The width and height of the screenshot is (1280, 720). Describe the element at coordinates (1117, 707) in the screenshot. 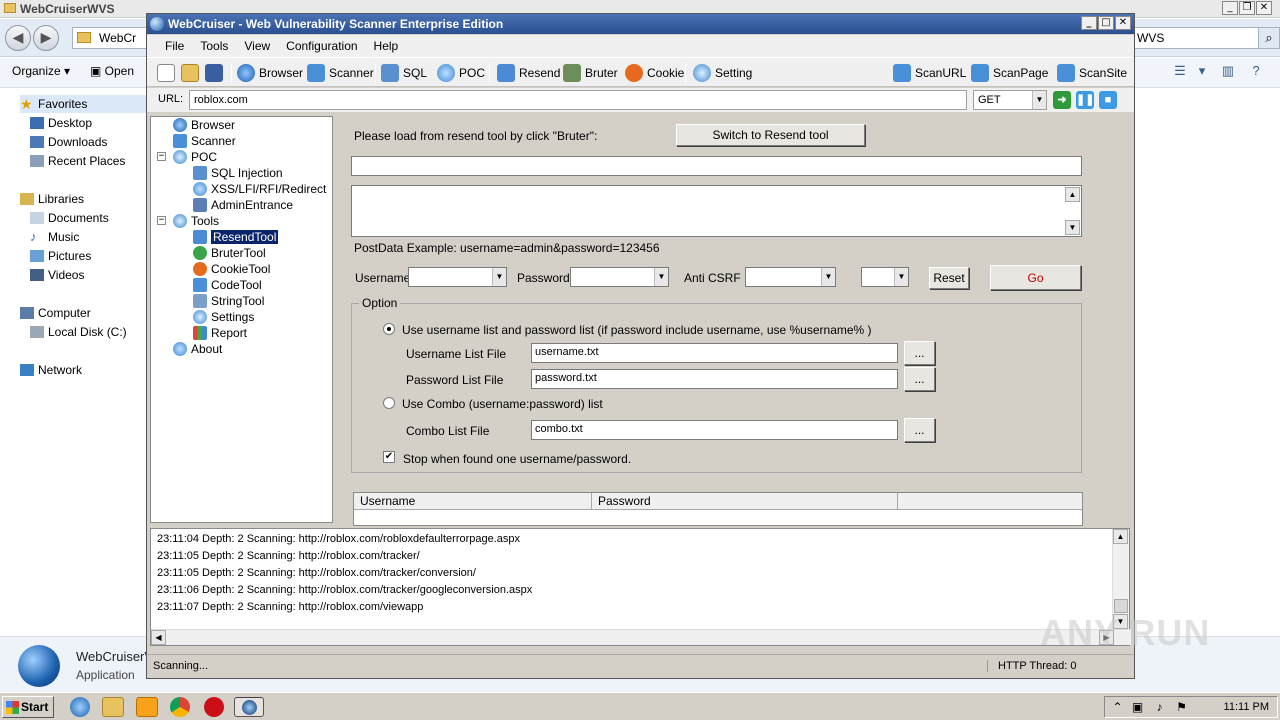

I see `tray-expand-icon: ⌃` at that location.